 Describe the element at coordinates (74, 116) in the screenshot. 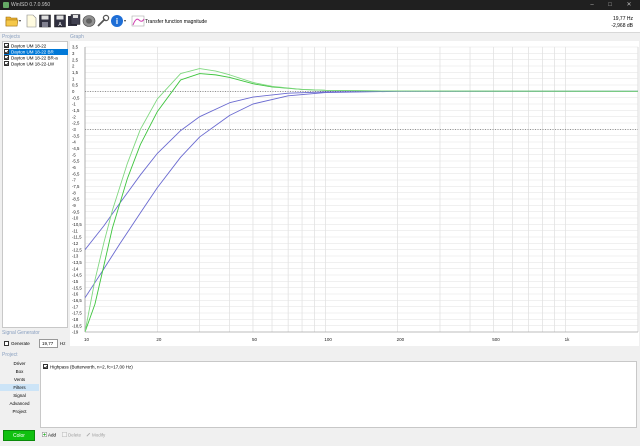

I see `y-tick-label: -2` at that location.